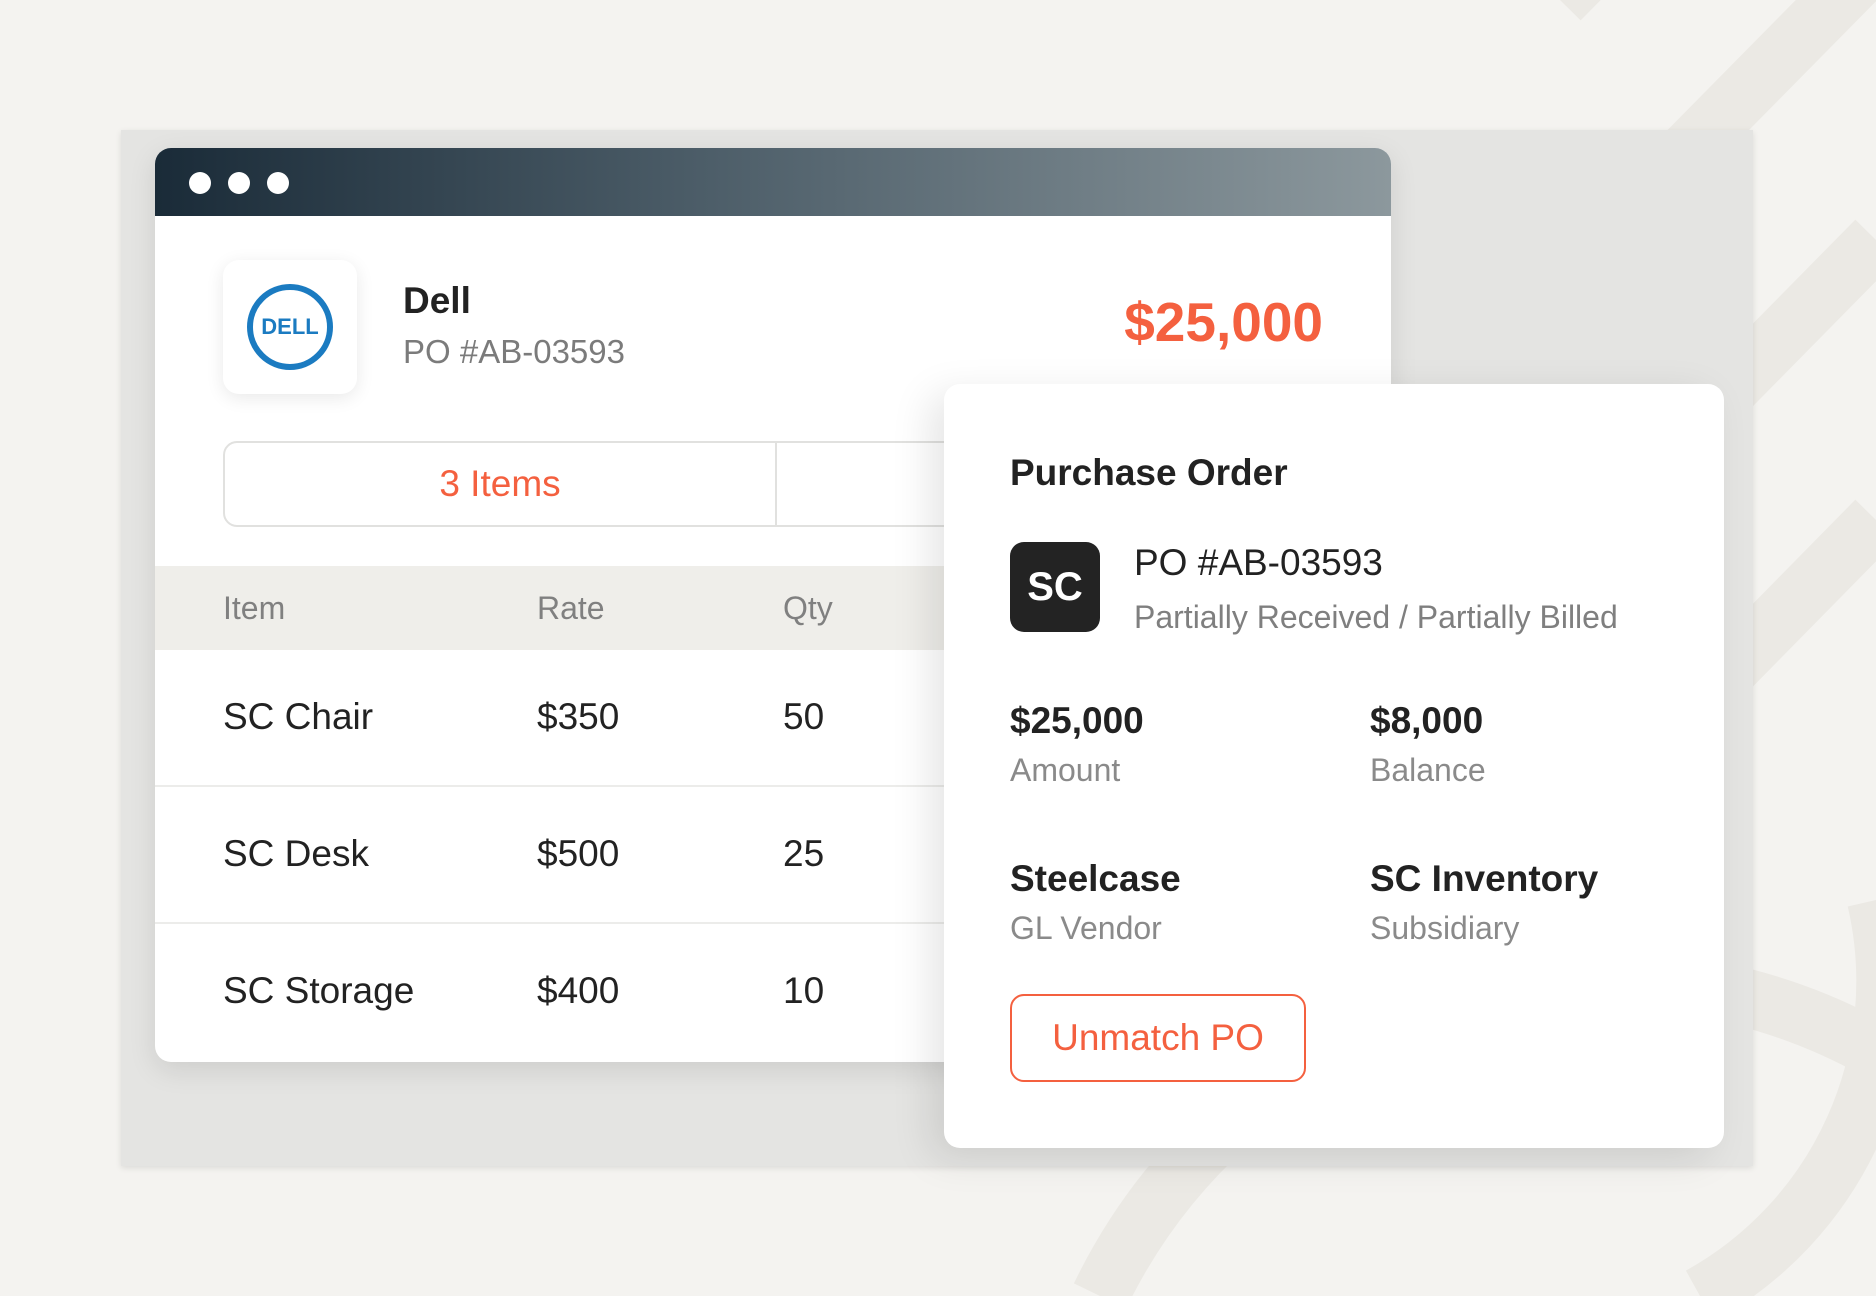  I want to click on po-status: Partially Received / Partially Billed, so click(1376, 617).